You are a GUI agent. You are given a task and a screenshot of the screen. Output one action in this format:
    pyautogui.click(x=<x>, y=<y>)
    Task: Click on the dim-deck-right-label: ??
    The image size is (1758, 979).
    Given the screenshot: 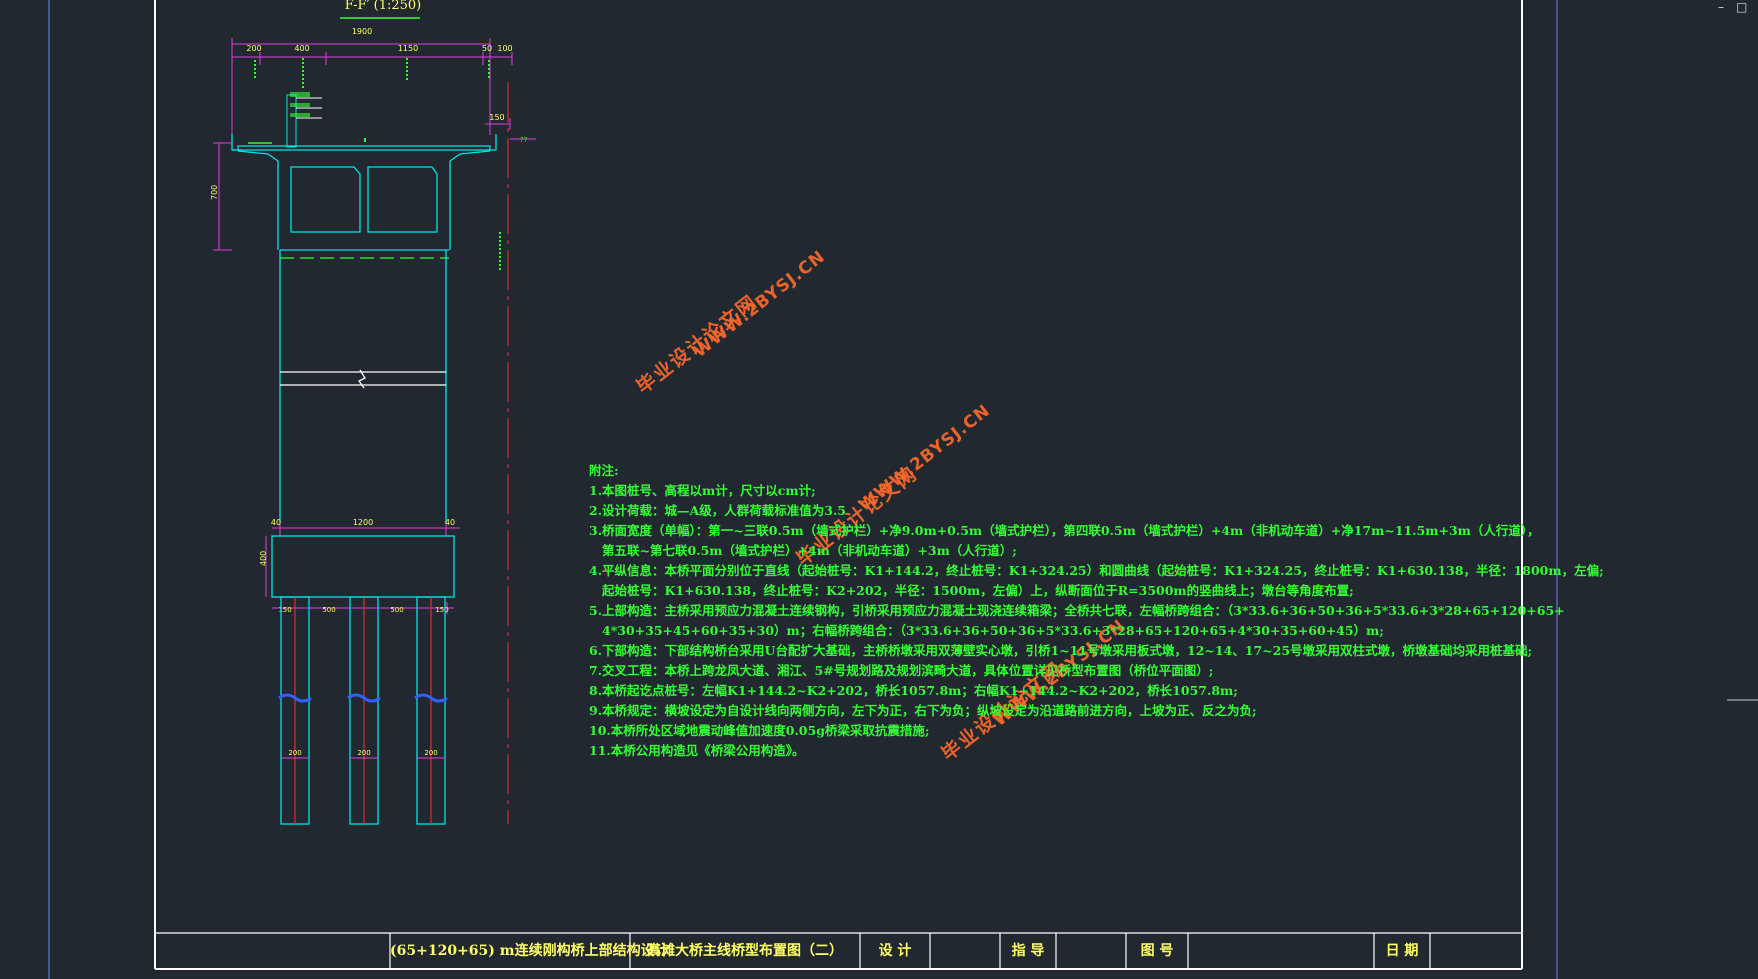 What is the action you would take?
    pyautogui.click(x=524, y=140)
    